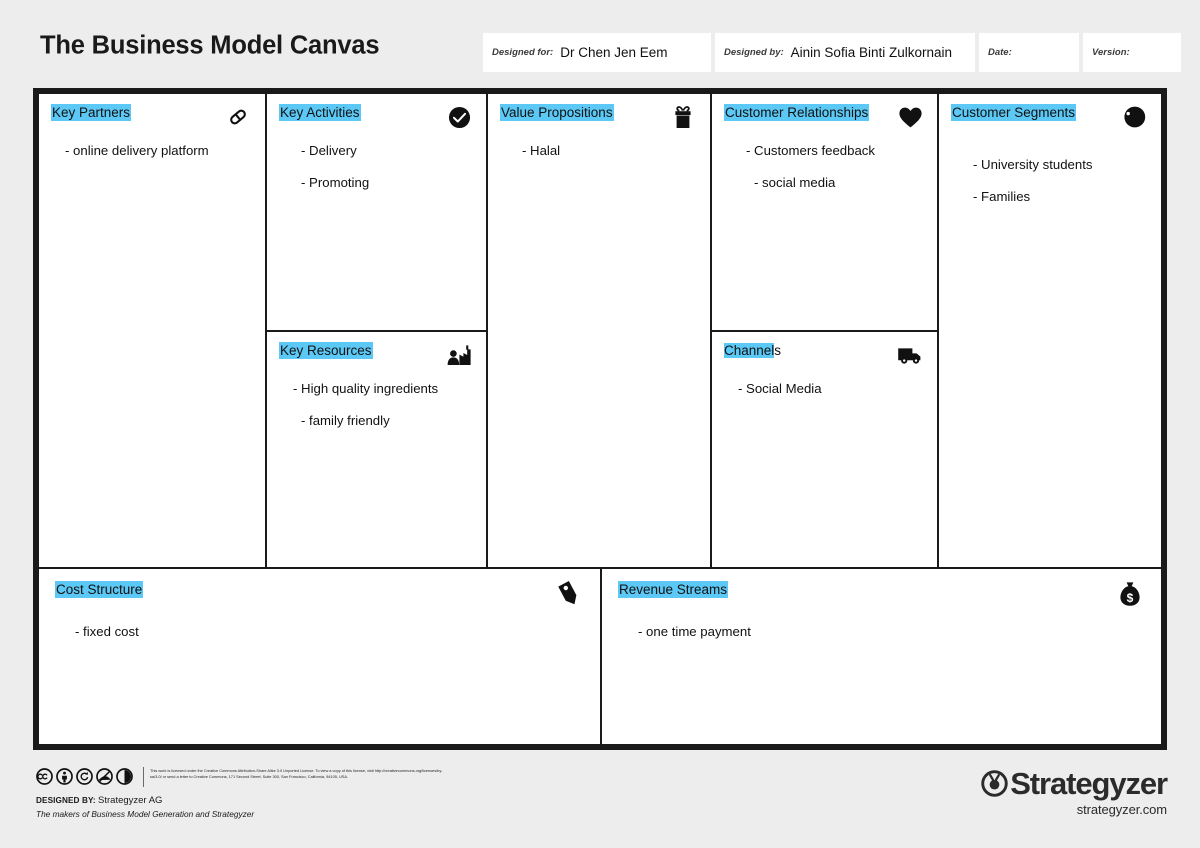 This screenshot has width=1200, height=848. What do you see at coordinates (994, 783) in the screenshot?
I see `strategyzer-logo-icon` at bounding box center [994, 783].